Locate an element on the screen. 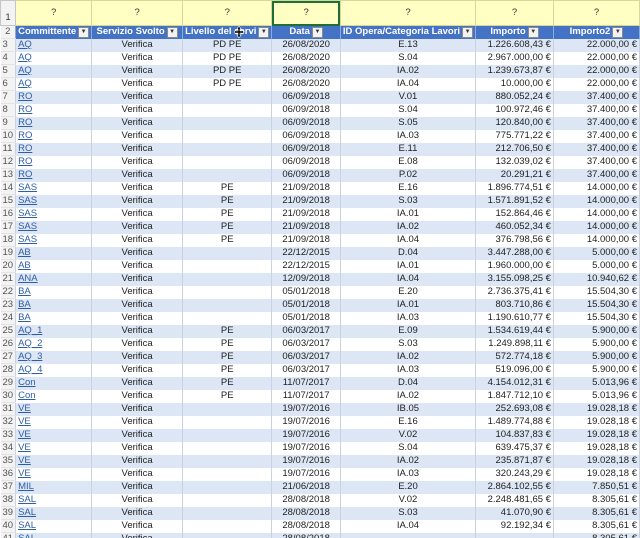 The height and width of the screenshot is (538, 640). row-number: 41 is located at coordinates (8, 535).